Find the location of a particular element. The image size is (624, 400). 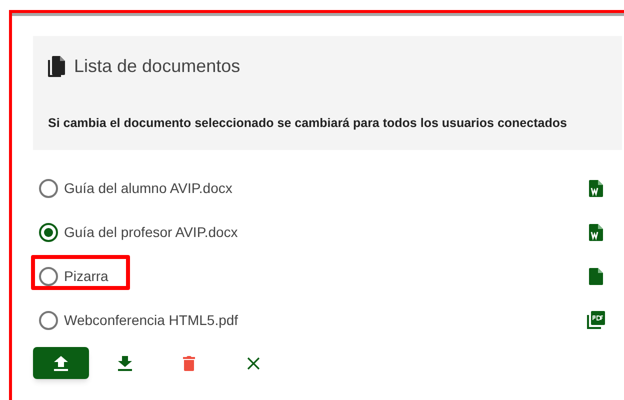

document-option: Guía del profesor AVIP.docx is located at coordinates (138, 232).